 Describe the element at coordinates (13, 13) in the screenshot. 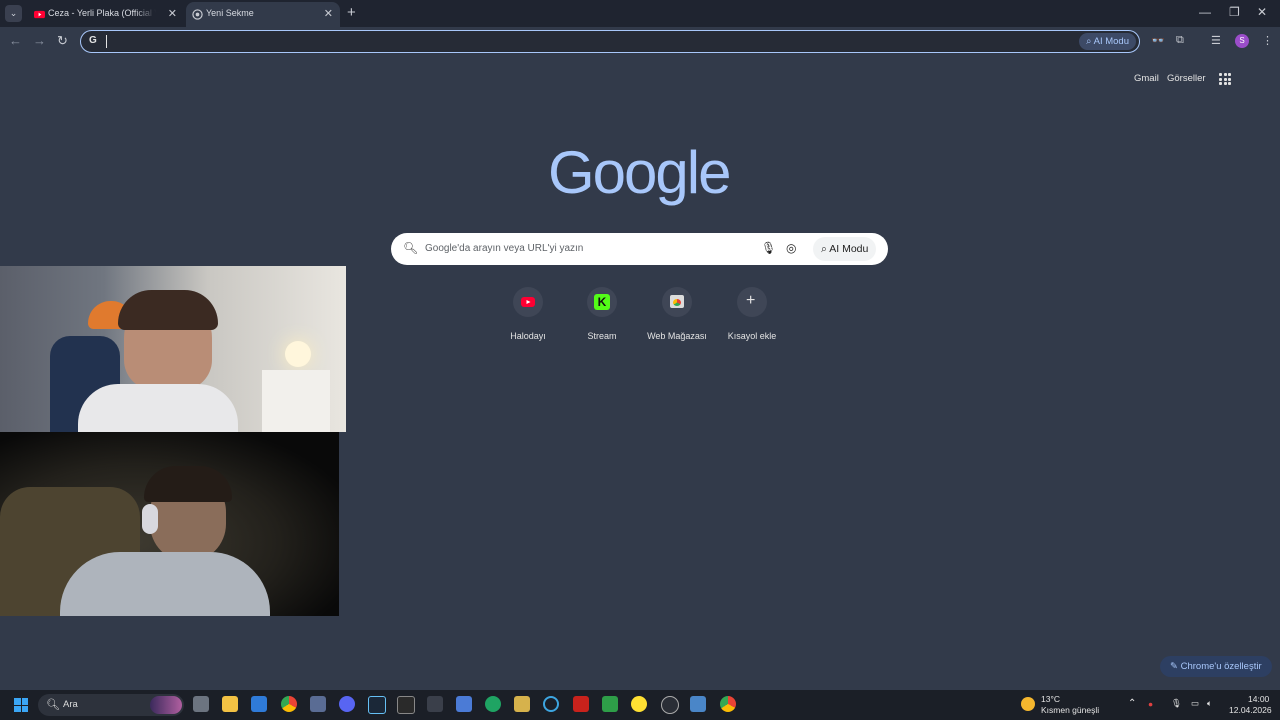

I see `tab-search-chevron-icon: ⌄` at that location.